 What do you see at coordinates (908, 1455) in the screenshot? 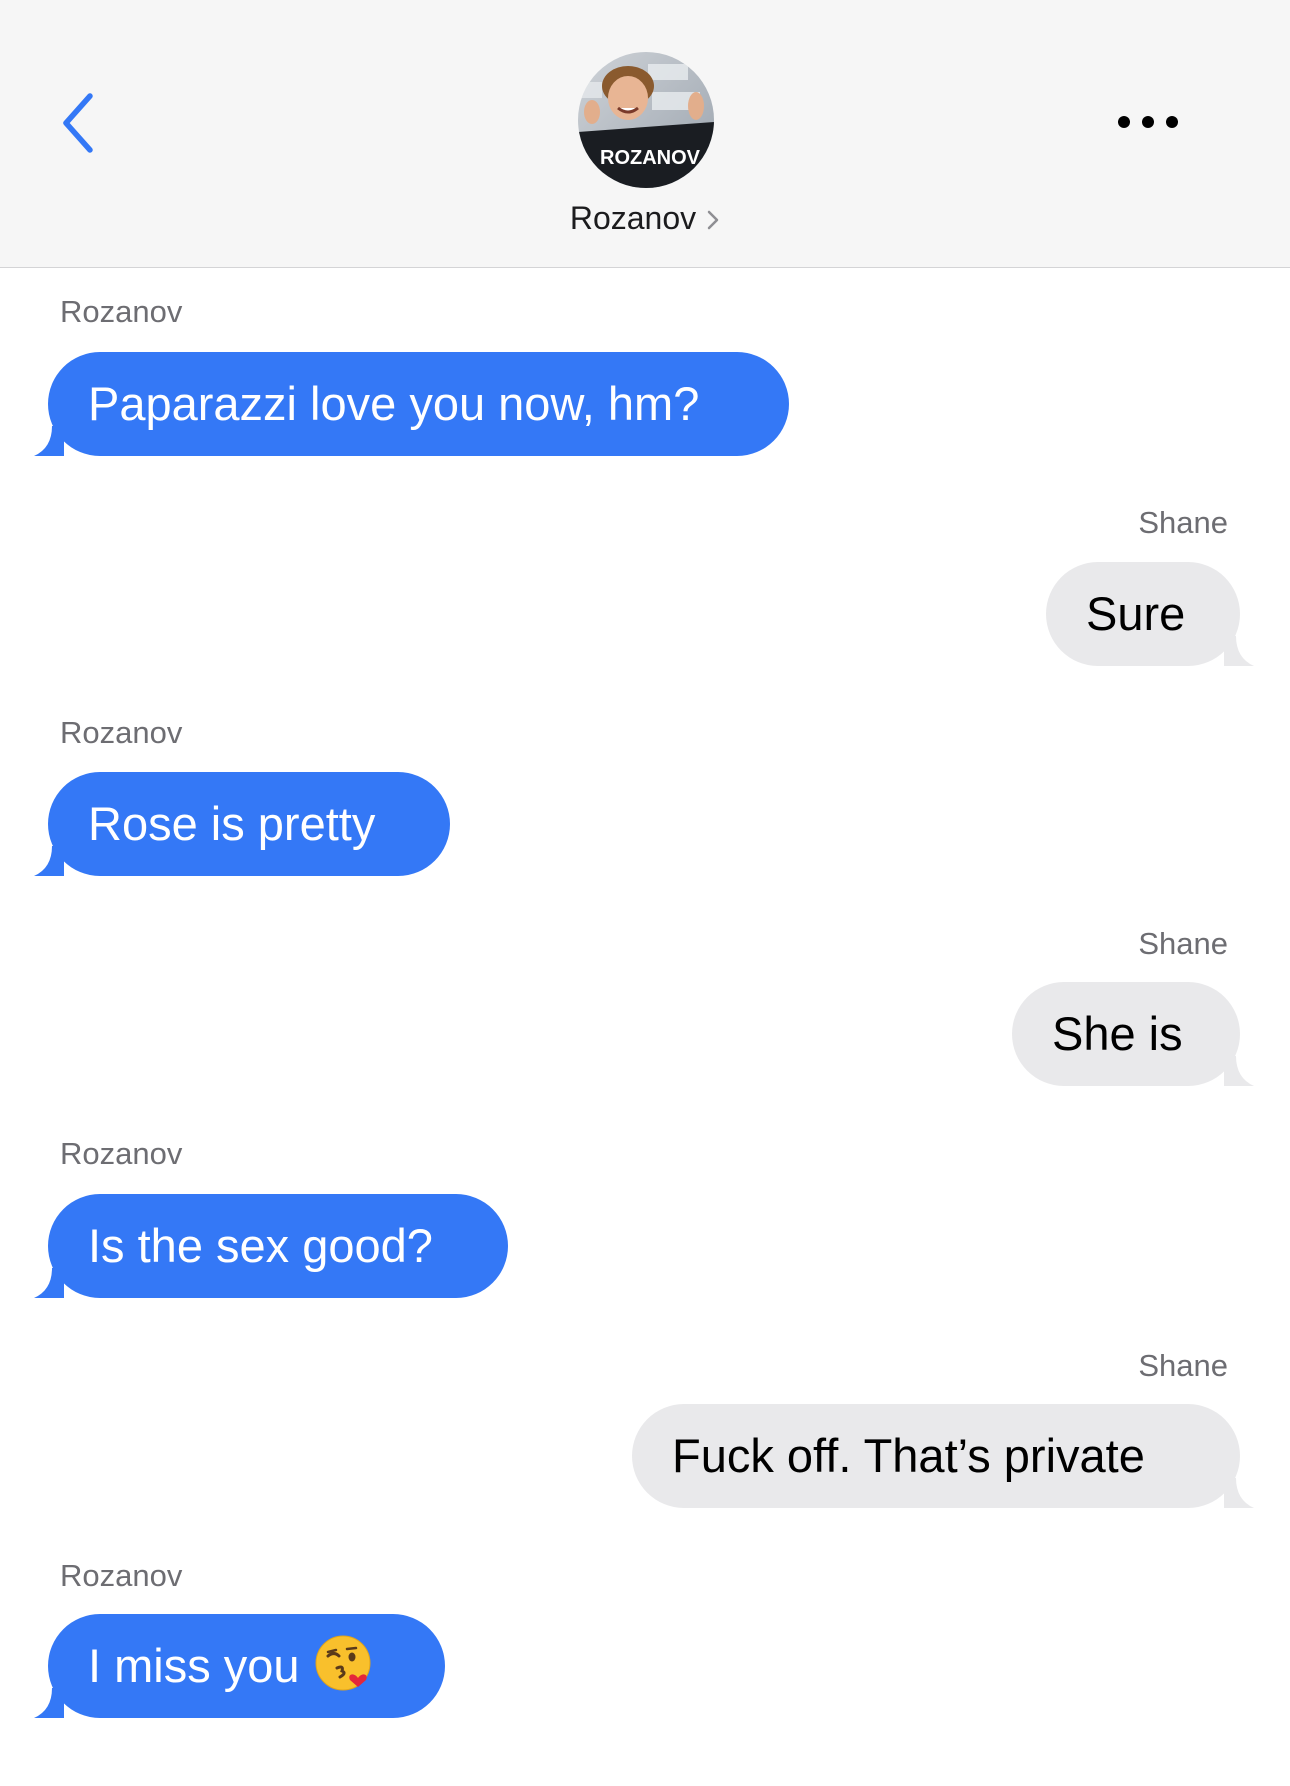
I see `message-text: Fuck off. That’s private` at bounding box center [908, 1455].